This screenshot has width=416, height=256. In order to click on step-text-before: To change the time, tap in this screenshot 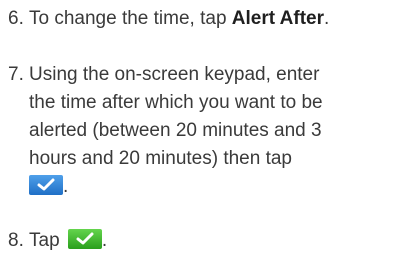, I will do `click(130, 18)`.